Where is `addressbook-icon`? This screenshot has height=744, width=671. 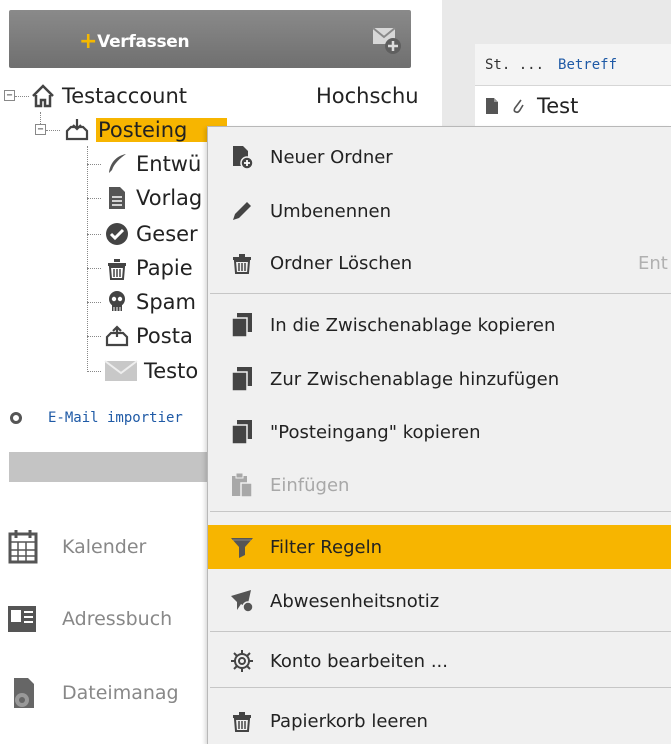 addressbook-icon is located at coordinates (22, 619).